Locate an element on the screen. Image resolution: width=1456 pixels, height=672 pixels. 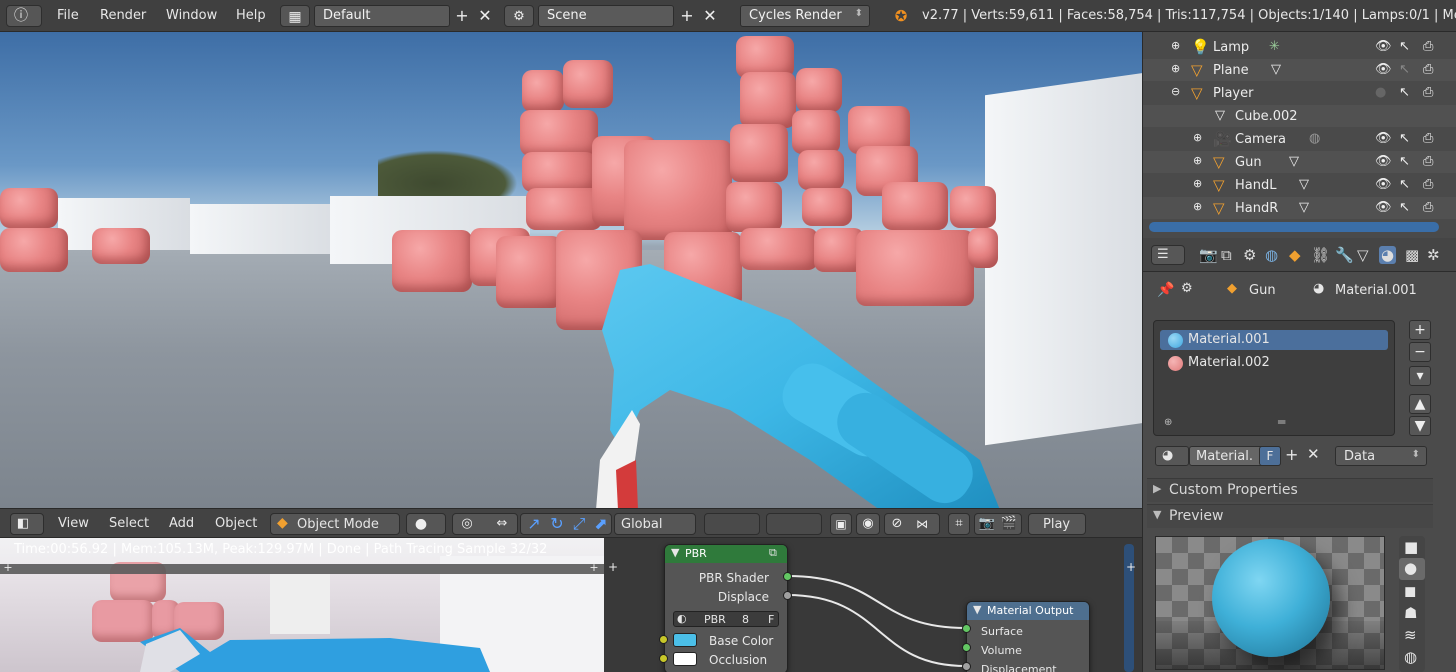
outliner-row-handl: ⊕ ▽ HandL ▽ 👁 ↖ ⎙ is located at coordinates (1299, 185).